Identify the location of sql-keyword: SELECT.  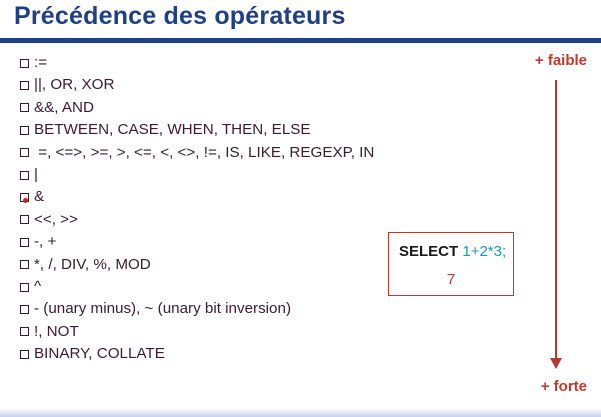
(429, 251).